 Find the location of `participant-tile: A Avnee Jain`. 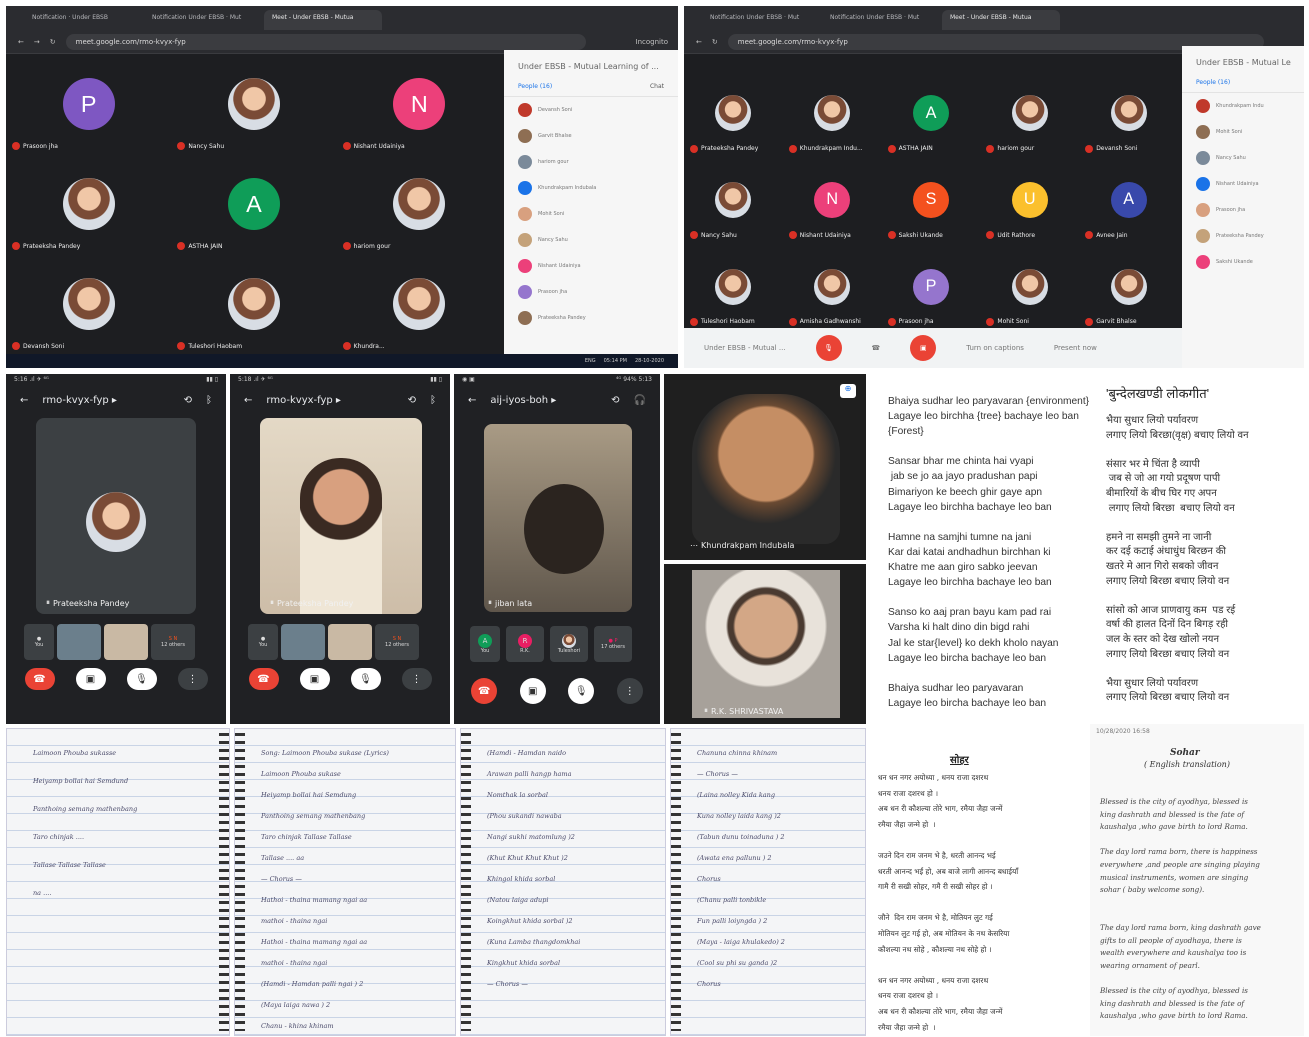

participant-tile: A Avnee Jain is located at coordinates (1128, 200).